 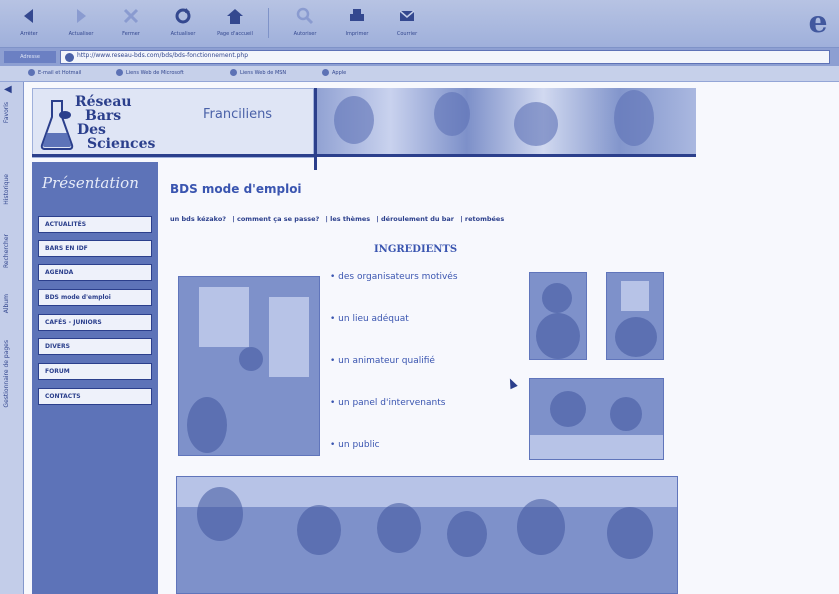 I want to click on nav-contacts: CONTACTS, so click(x=95, y=396).